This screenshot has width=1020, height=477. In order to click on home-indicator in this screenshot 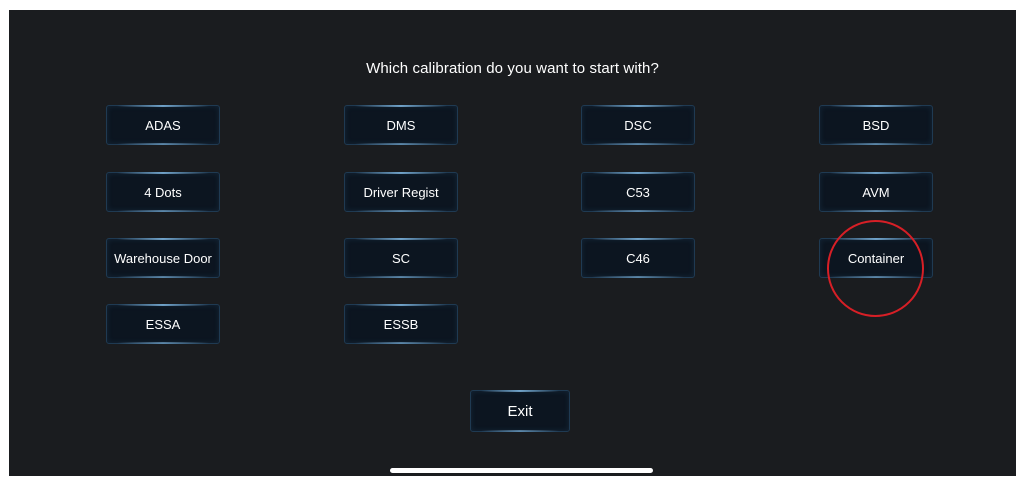, I will do `click(521, 470)`.